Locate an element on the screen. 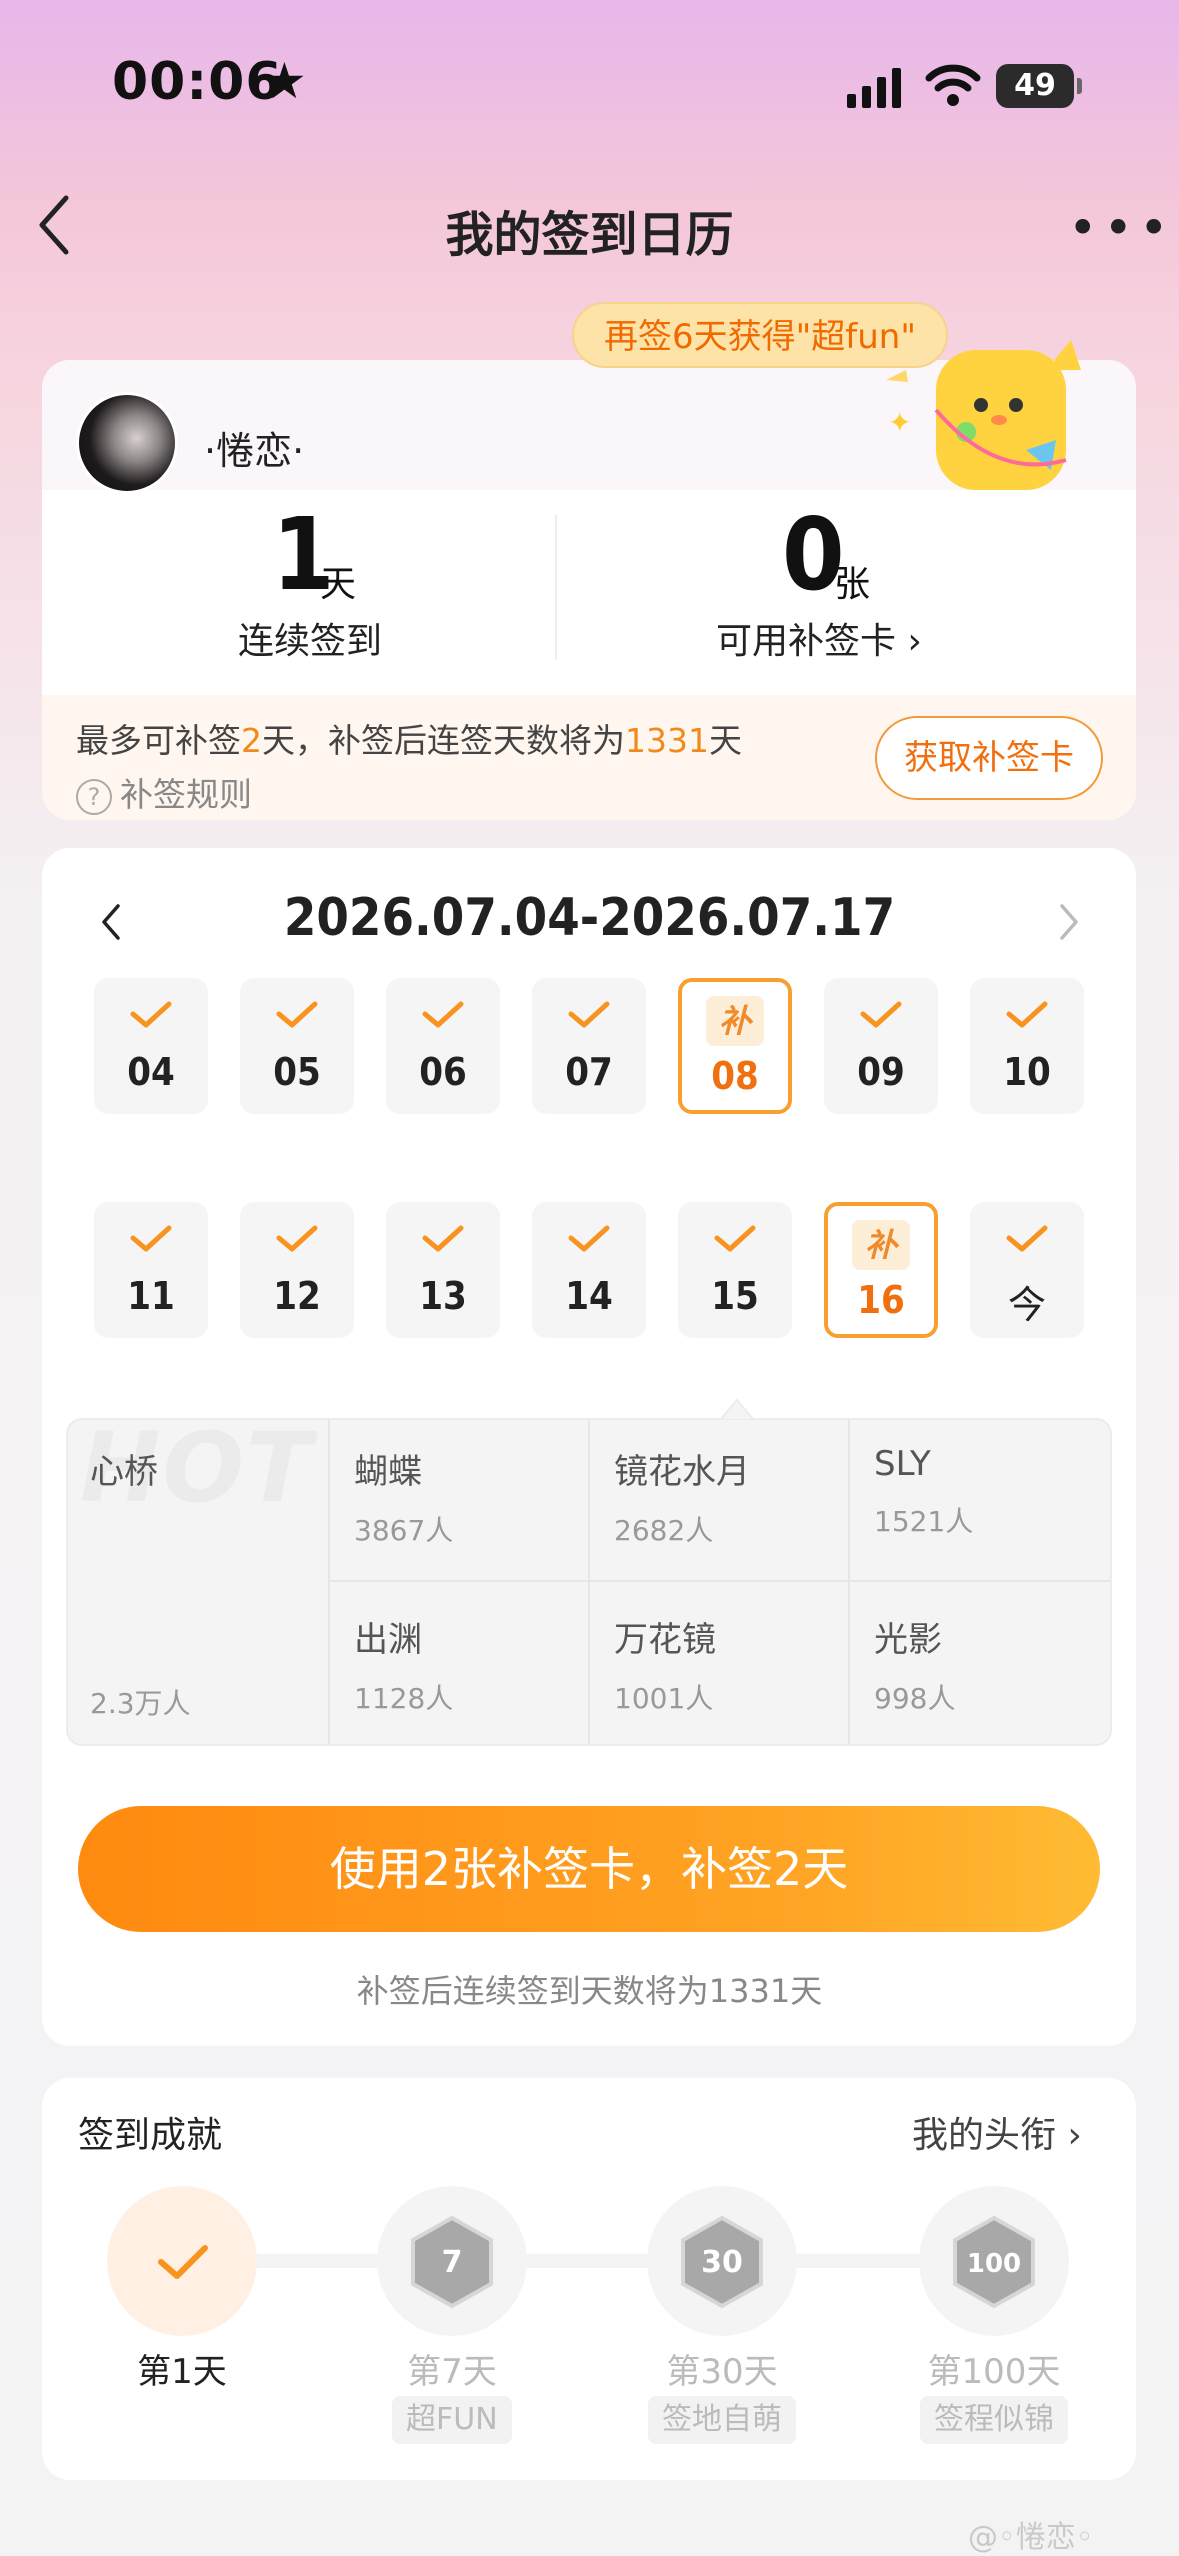  calendar-day-12: 12 is located at coordinates (297, 1270).